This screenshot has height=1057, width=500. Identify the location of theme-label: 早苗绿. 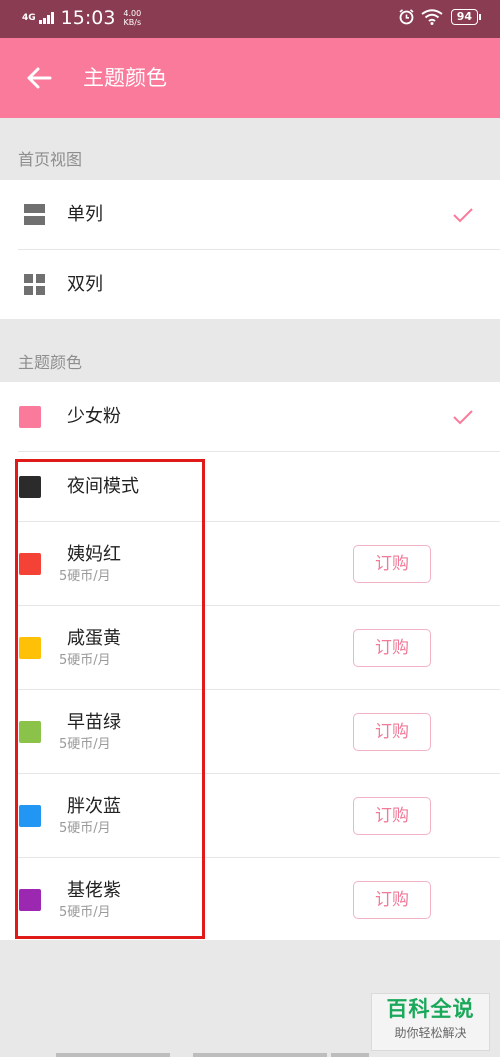
(94, 722).